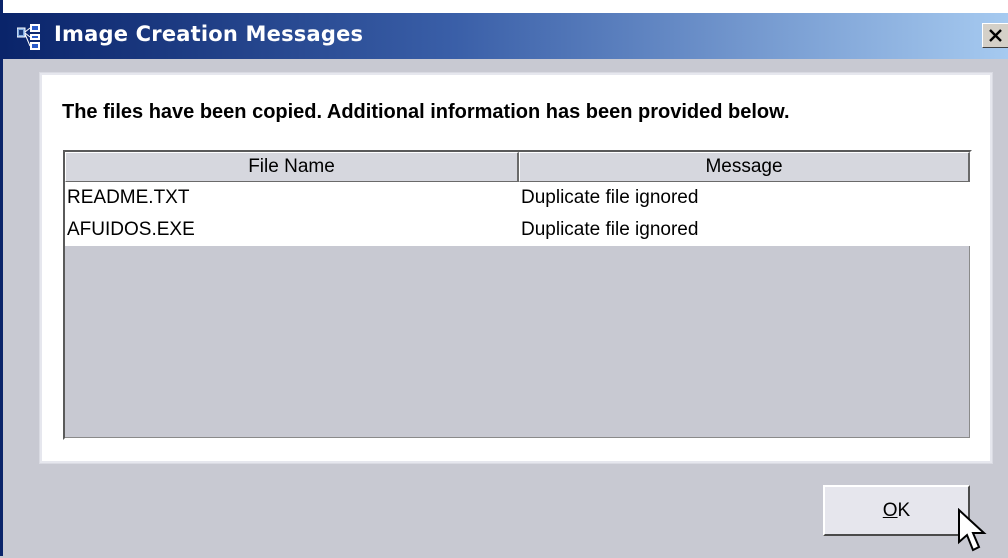 This screenshot has height=558, width=1008. Describe the element at coordinates (292, 167) in the screenshot. I see `column-header-file-name: File Name` at that location.